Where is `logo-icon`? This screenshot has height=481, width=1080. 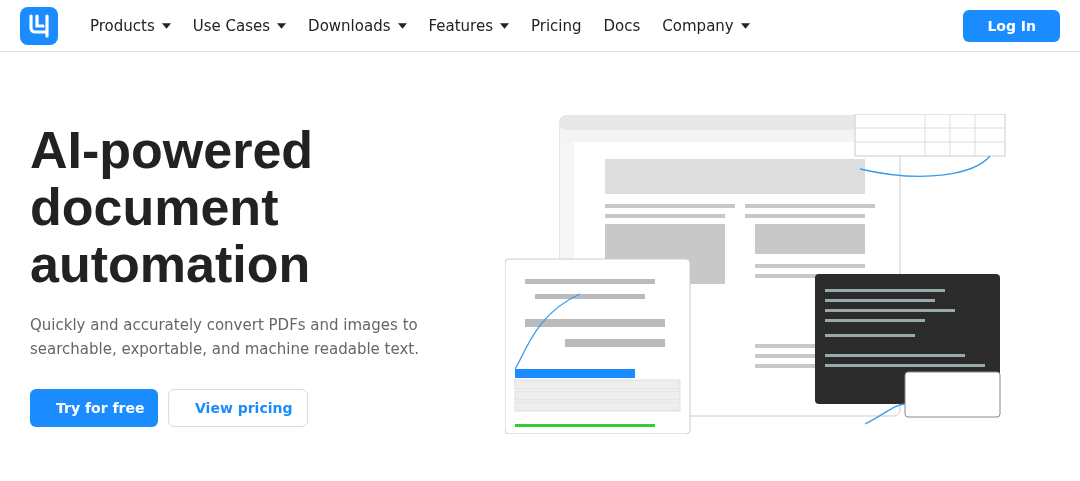 logo-icon is located at coordinates (39, 25).